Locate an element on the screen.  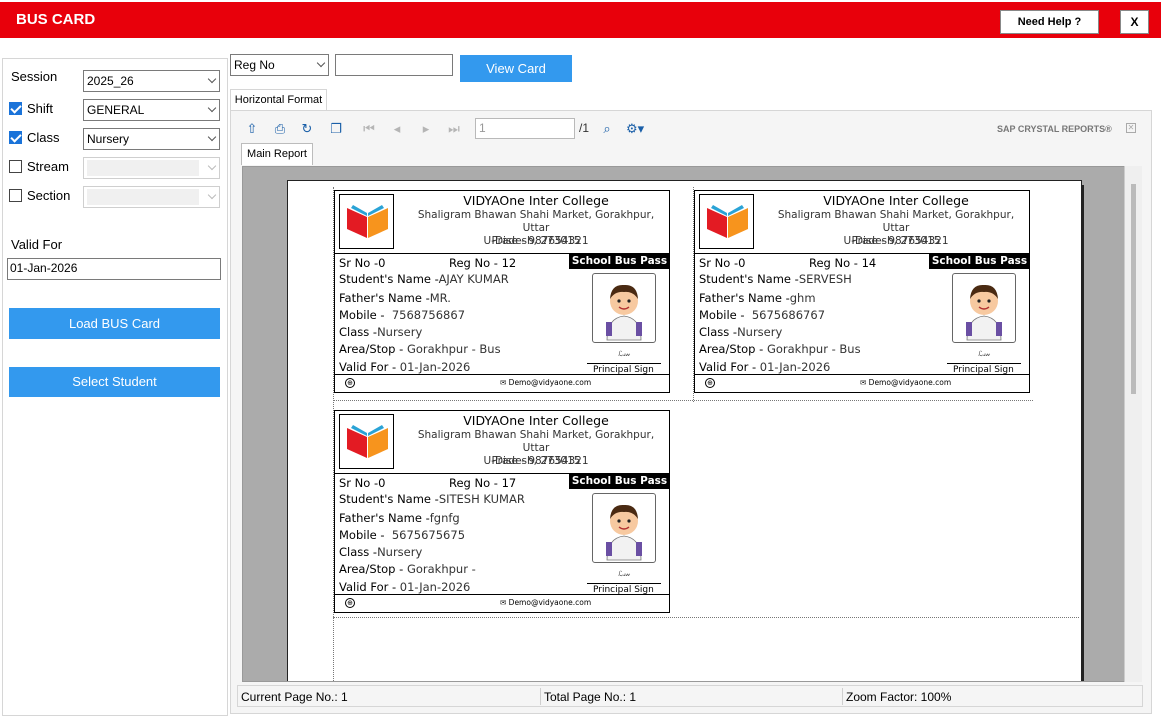
shift-checkbox is located at coordinates (15, 108).